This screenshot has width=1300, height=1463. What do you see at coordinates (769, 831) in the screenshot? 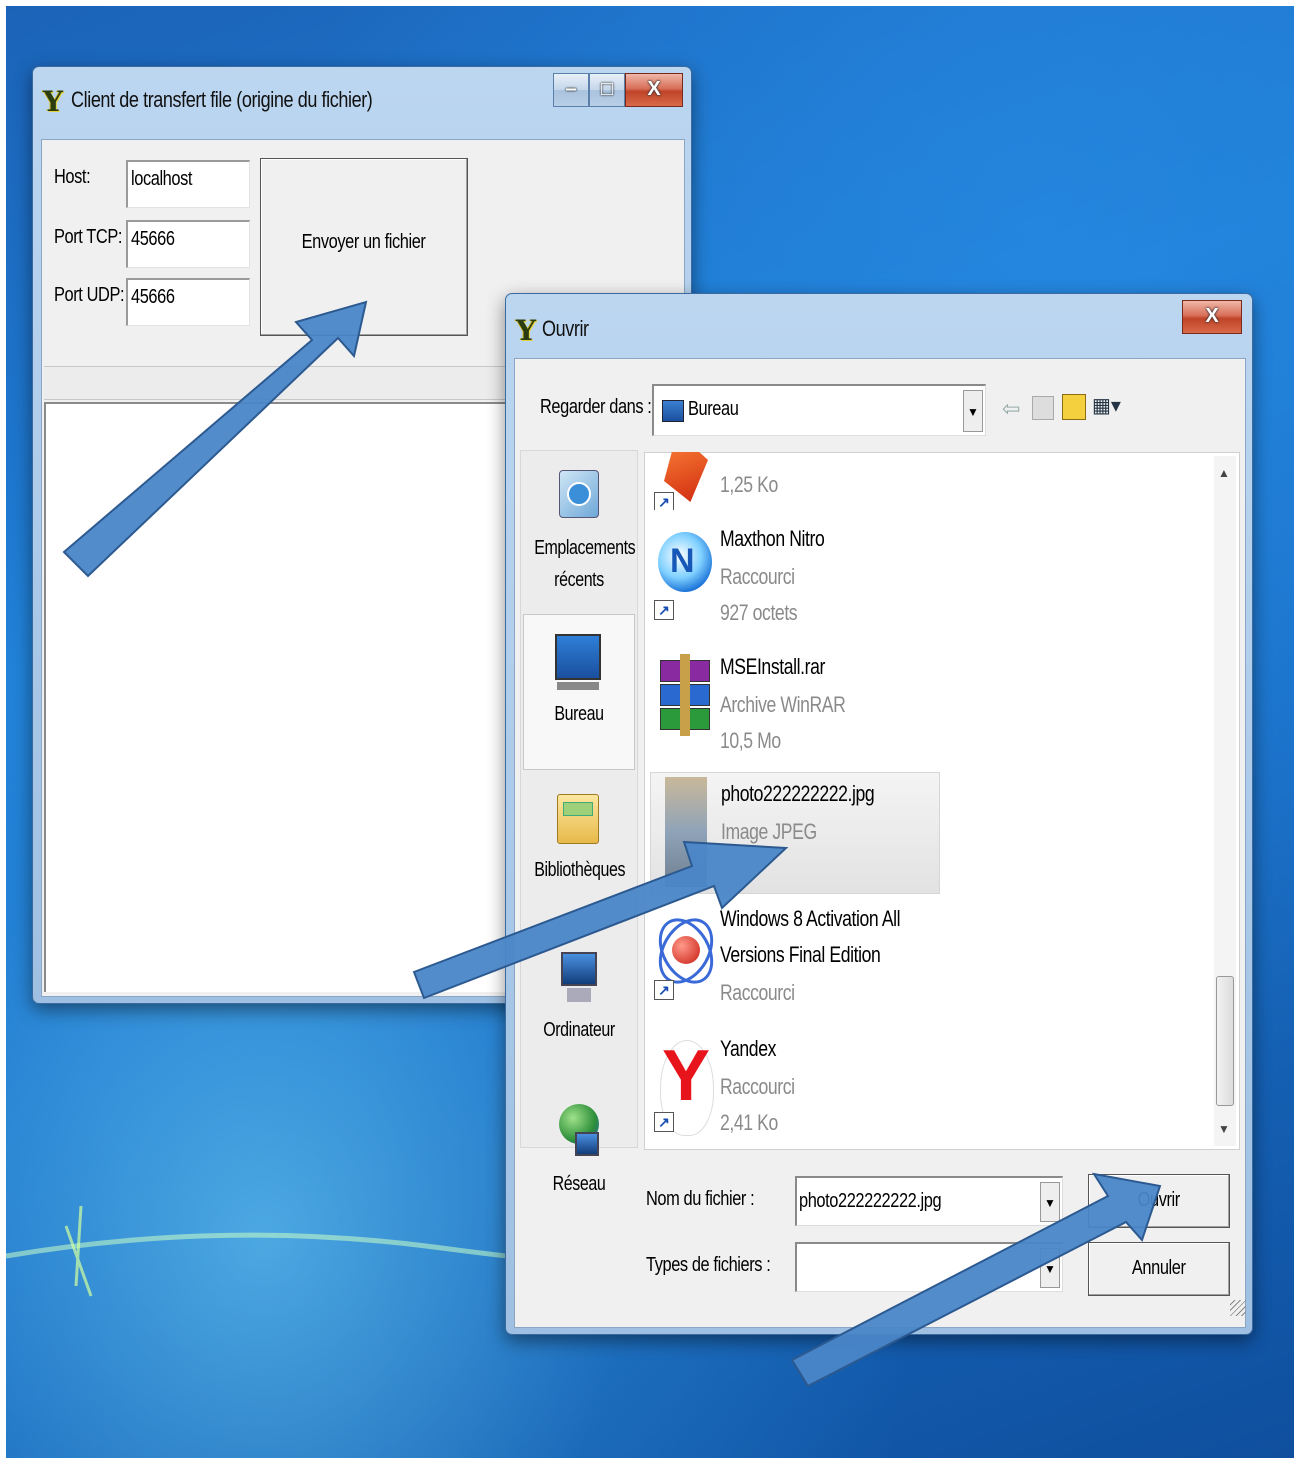
I see `file-type: Image JPEG` at bounding box center [769, 831].